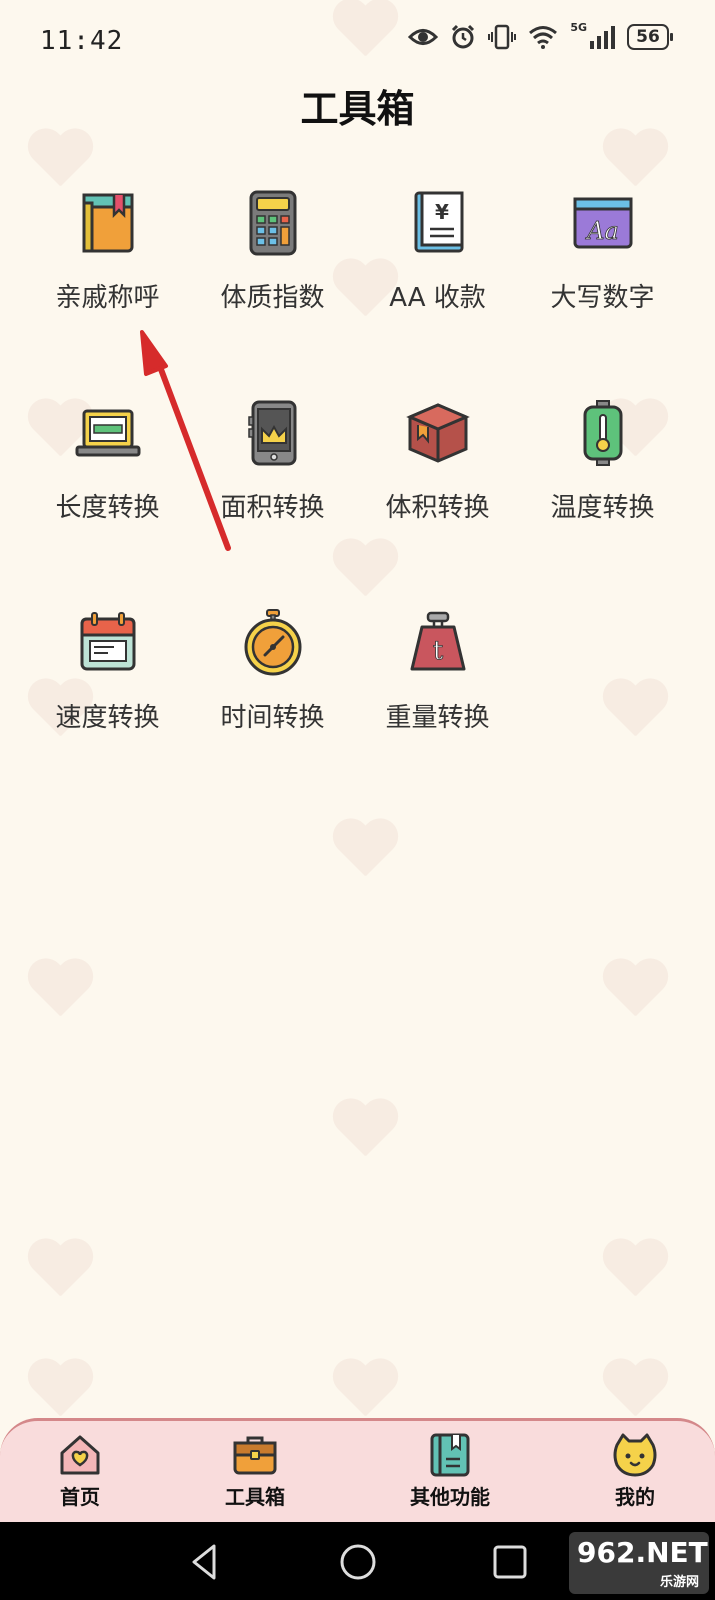 The image size is (715, 1600). What do you see at coordinates (635, 1455) in the screenshot?
I see `cat-face-icon` at bounding box center [635, 1455].